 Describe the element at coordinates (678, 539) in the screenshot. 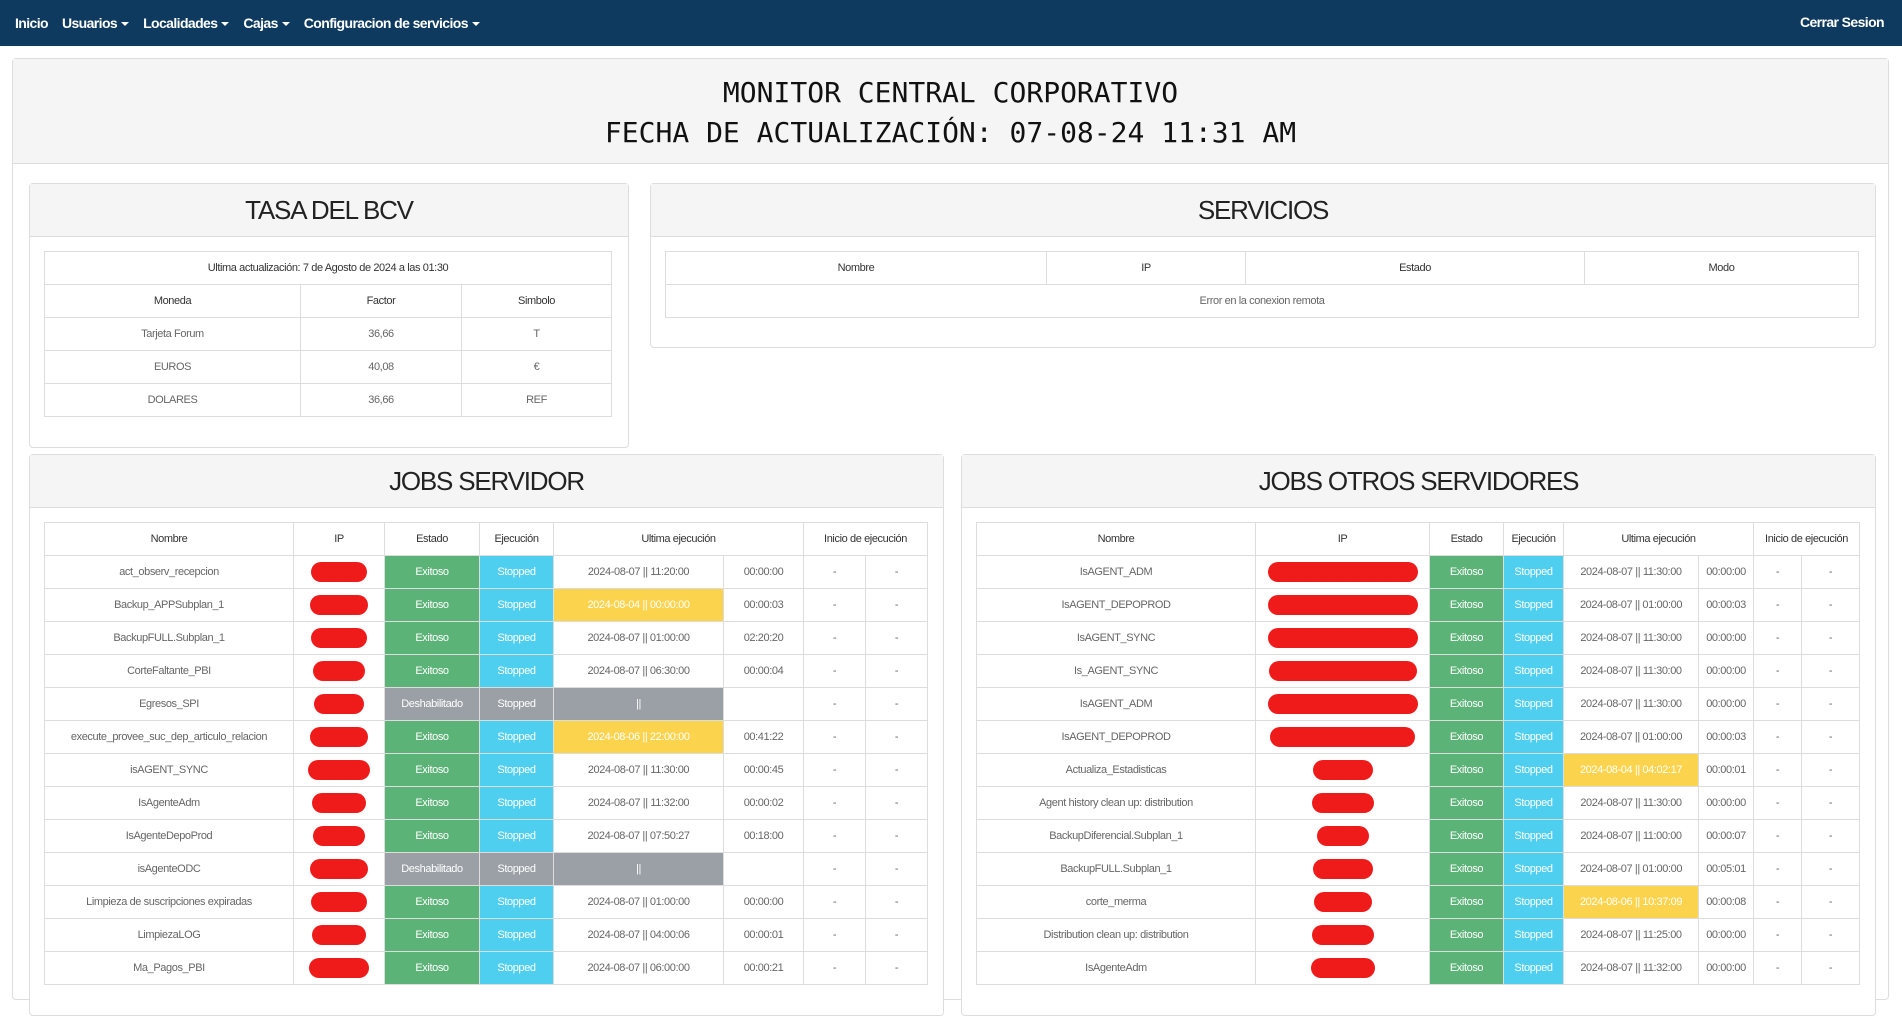

I see `jobs-col-ultima: Ultima ejecución` at that location.